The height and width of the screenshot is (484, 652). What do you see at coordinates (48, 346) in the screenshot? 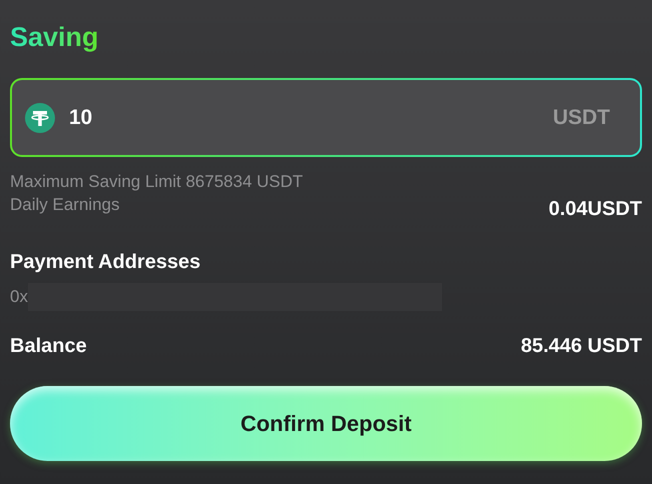
I see `balance-label: Balance` at bounding box center [48, 346].